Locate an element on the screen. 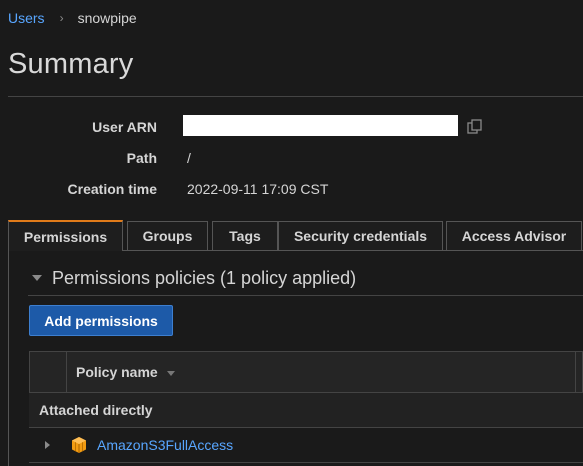 This screenshot has height=466, width=583. panel-border is located at coordinates (8, 358).